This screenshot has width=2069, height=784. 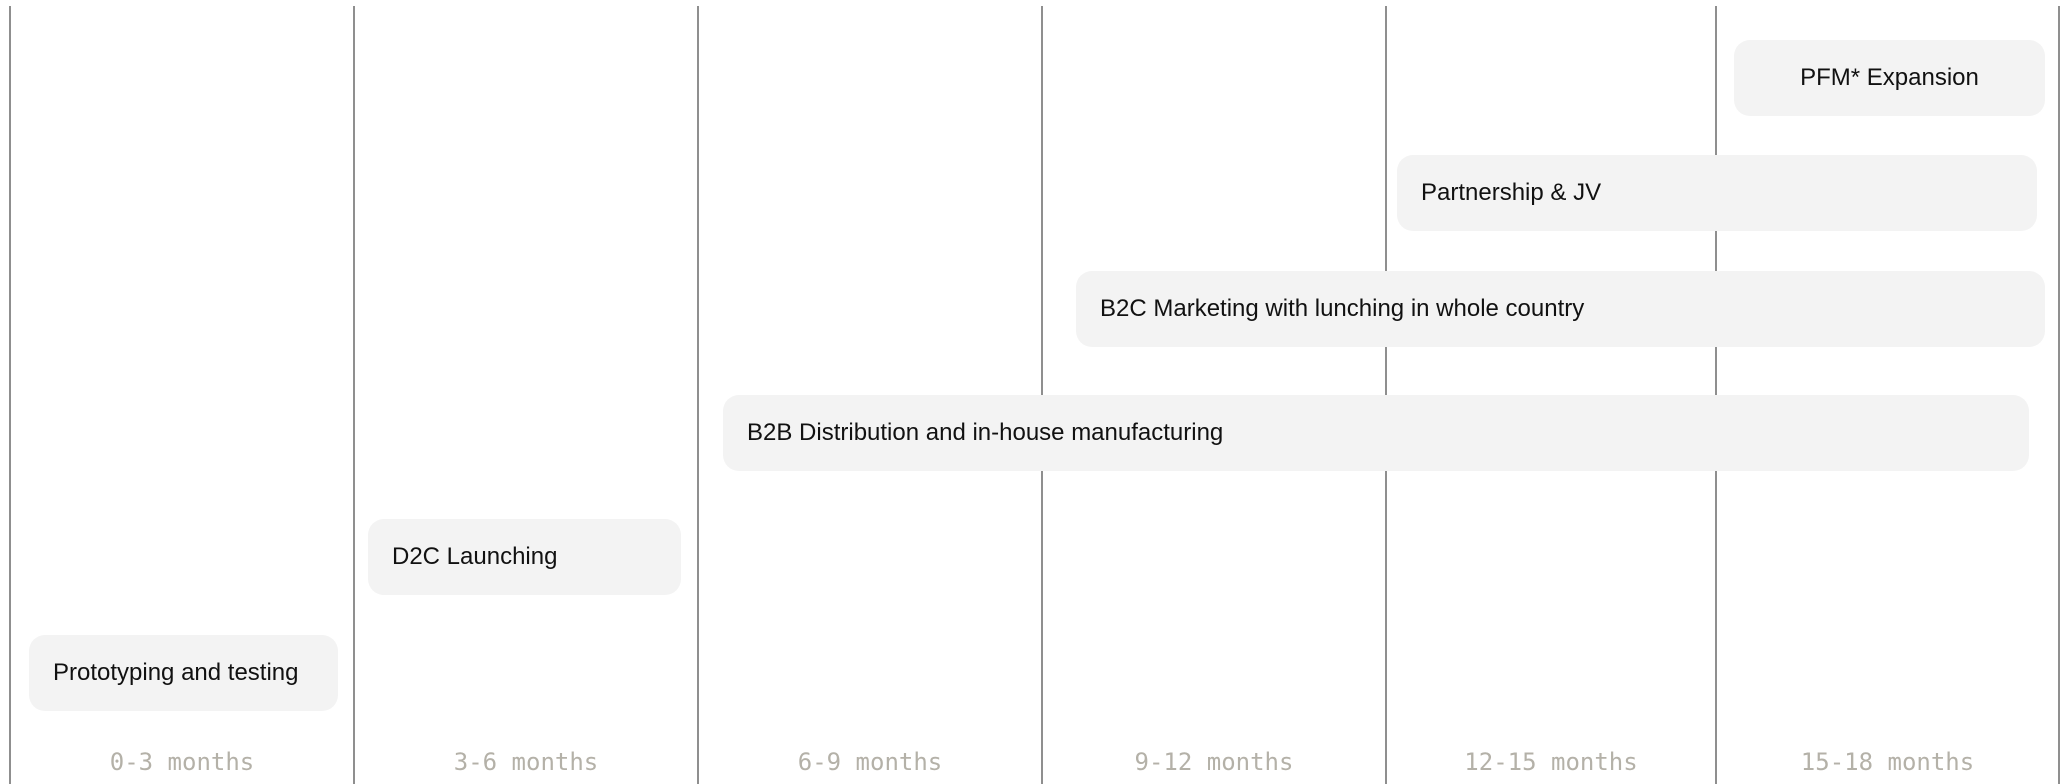 What do you see at coordinates (1214, 762) in the screenshot?
I see `period-label-9-12: 9-12 months` at bounding box center [1214, 762].